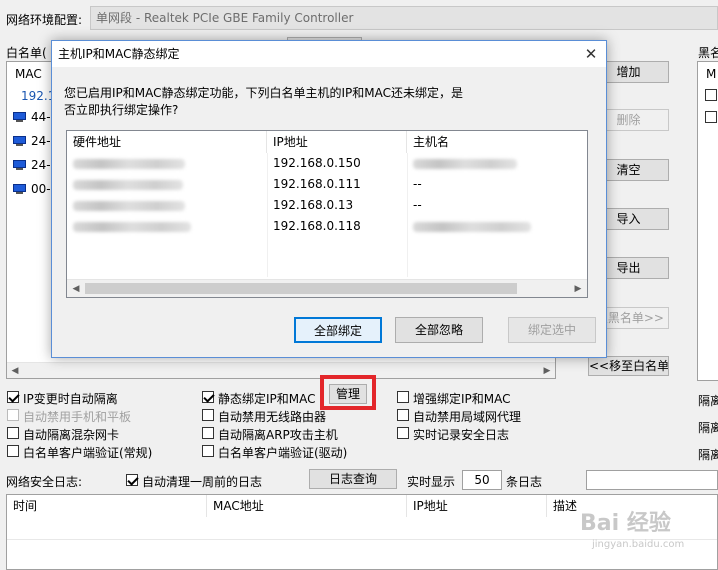 The width and height of the screenshot is (718, 570). What do you see at coordinates (26, 53) in the screenshot?
I see `whitelist-label: 白名单(` at bounding box center [26, 53].